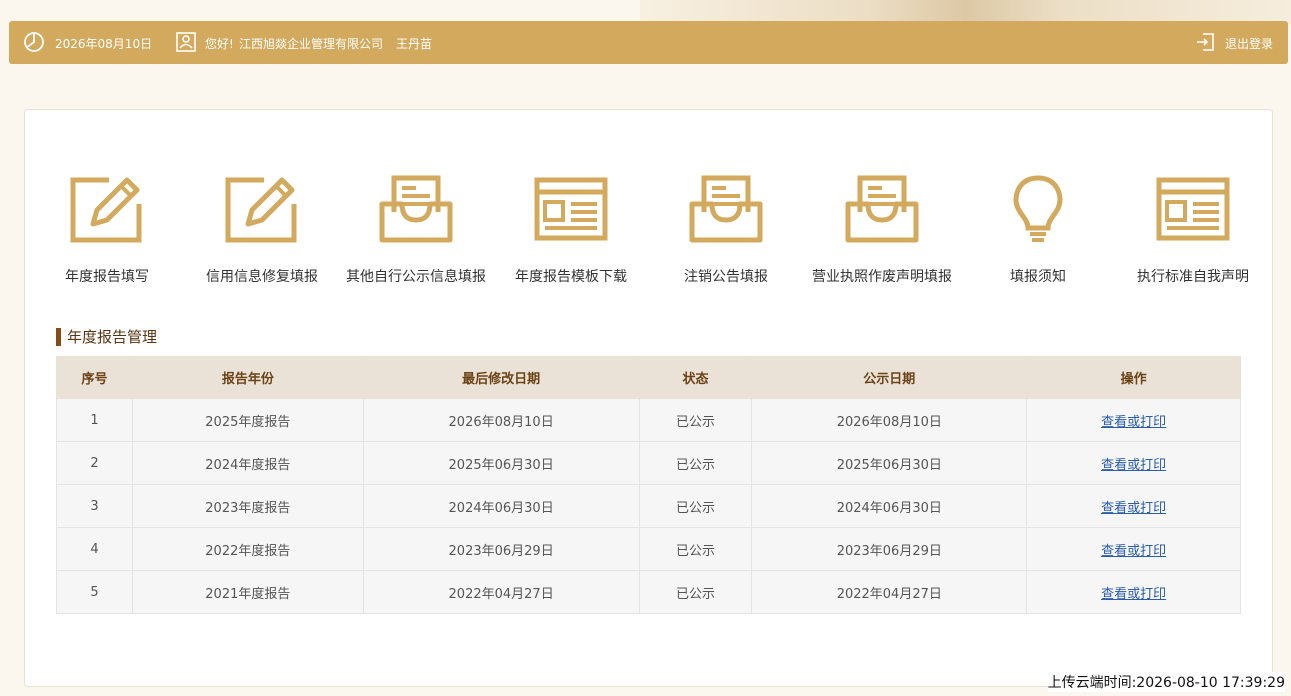 The image size is (1291, 696). Describe the element at coordinates (414, 44) in the screenshot. I see `user-name: 王丹苗` at that location.